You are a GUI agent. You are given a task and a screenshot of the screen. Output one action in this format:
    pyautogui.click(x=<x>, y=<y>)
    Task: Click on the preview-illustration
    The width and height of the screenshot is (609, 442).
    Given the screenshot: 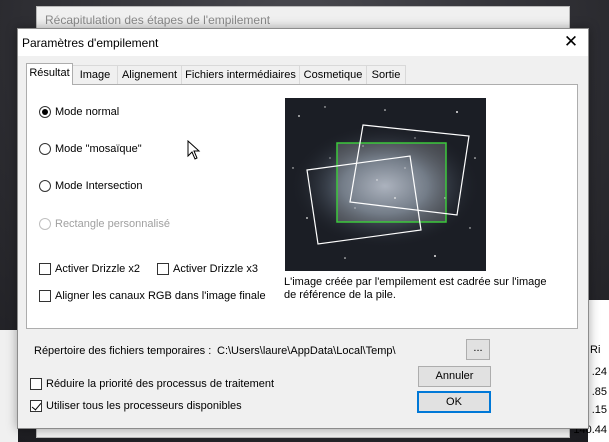 What is the action you would take?
    pyautogui.click(x=385, y=184)
    